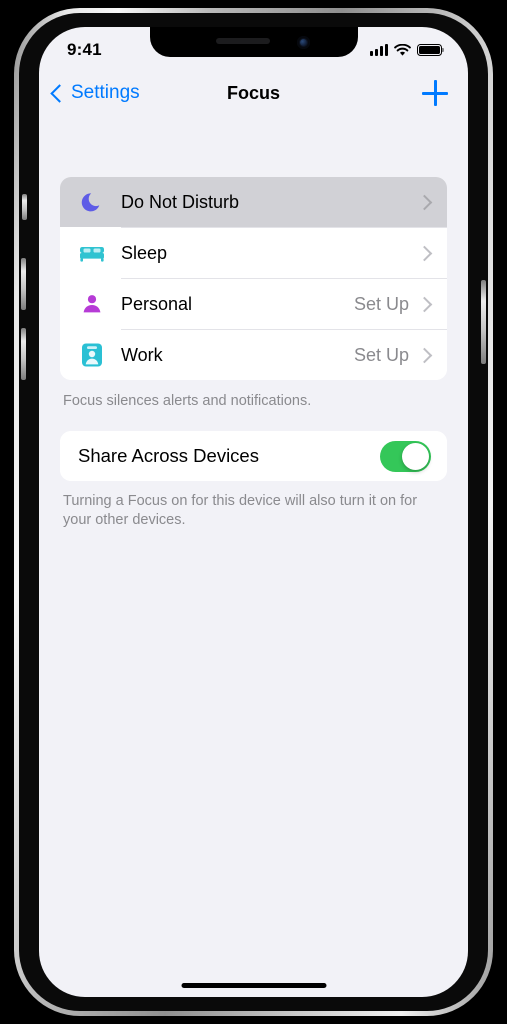  Describe the element at coordinates (157, 303) in the screenshot. I see `list-item-label: Personal` at that location.